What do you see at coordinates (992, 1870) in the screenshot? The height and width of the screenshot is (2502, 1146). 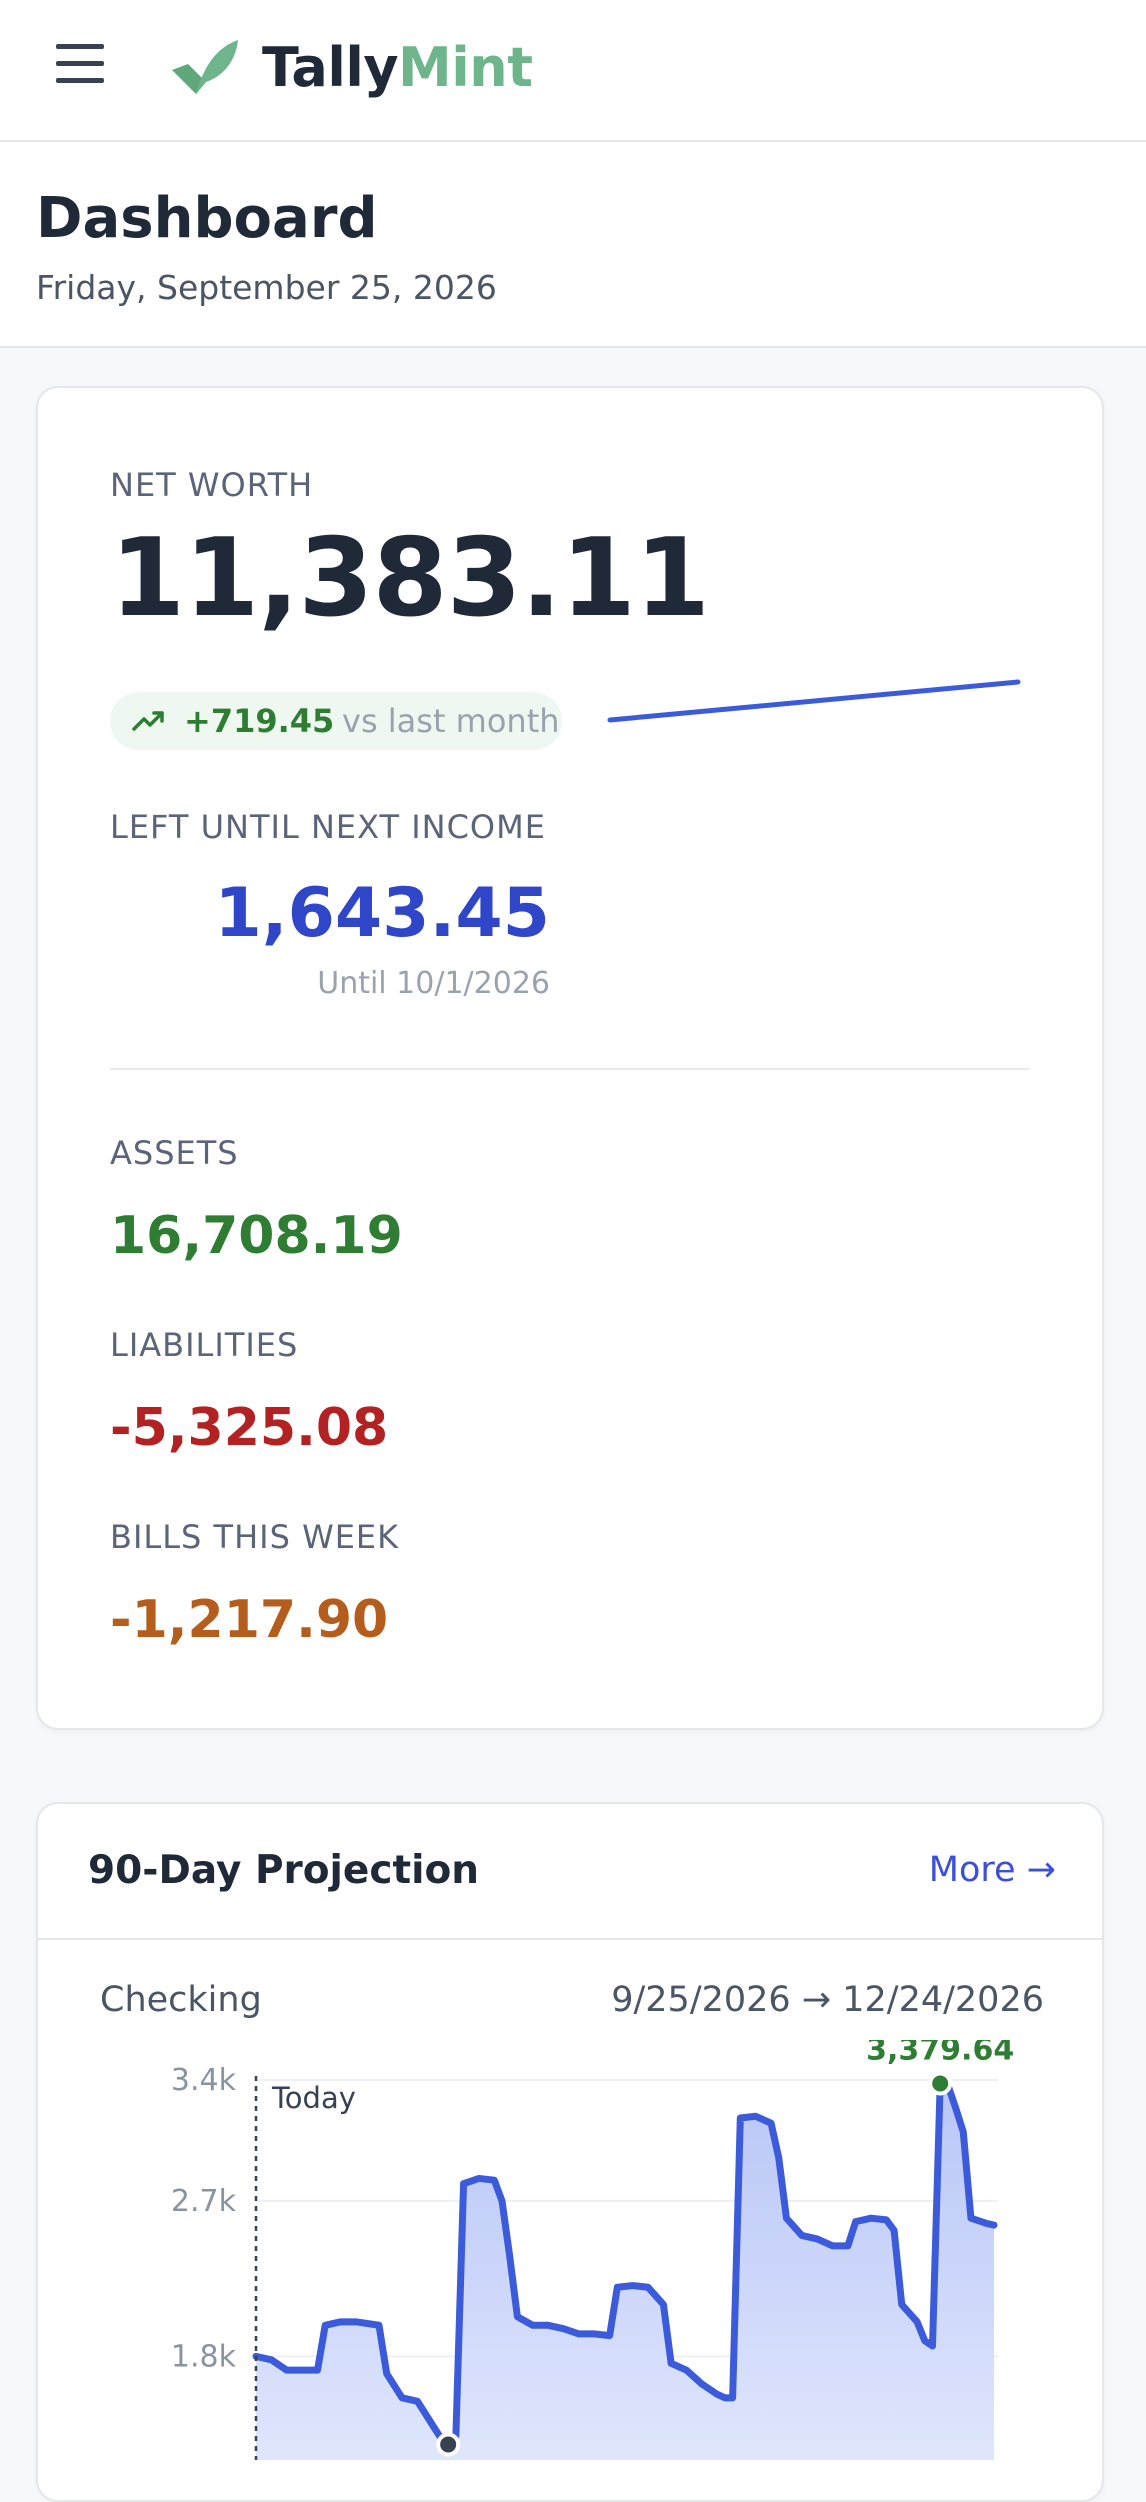 I see `more-link: More →` at bounding box center [992, 1870].